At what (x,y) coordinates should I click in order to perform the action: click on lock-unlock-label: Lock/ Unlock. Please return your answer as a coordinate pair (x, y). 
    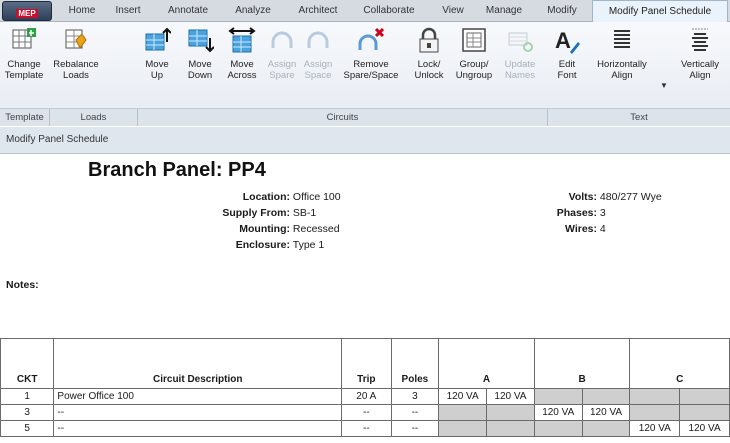
    Looking at the image, I should click on (429, 70).